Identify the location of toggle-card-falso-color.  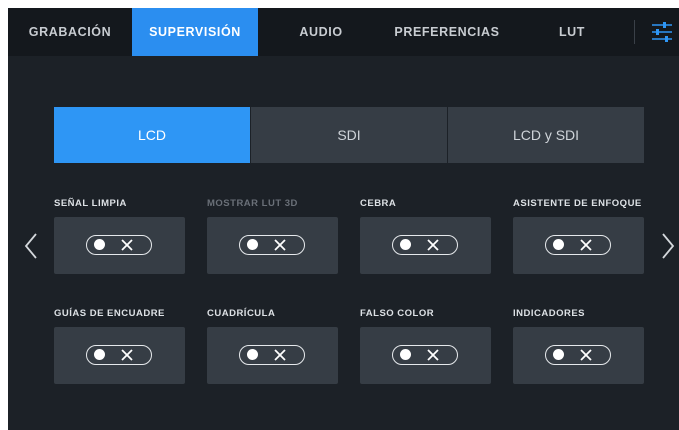
(425, 355).